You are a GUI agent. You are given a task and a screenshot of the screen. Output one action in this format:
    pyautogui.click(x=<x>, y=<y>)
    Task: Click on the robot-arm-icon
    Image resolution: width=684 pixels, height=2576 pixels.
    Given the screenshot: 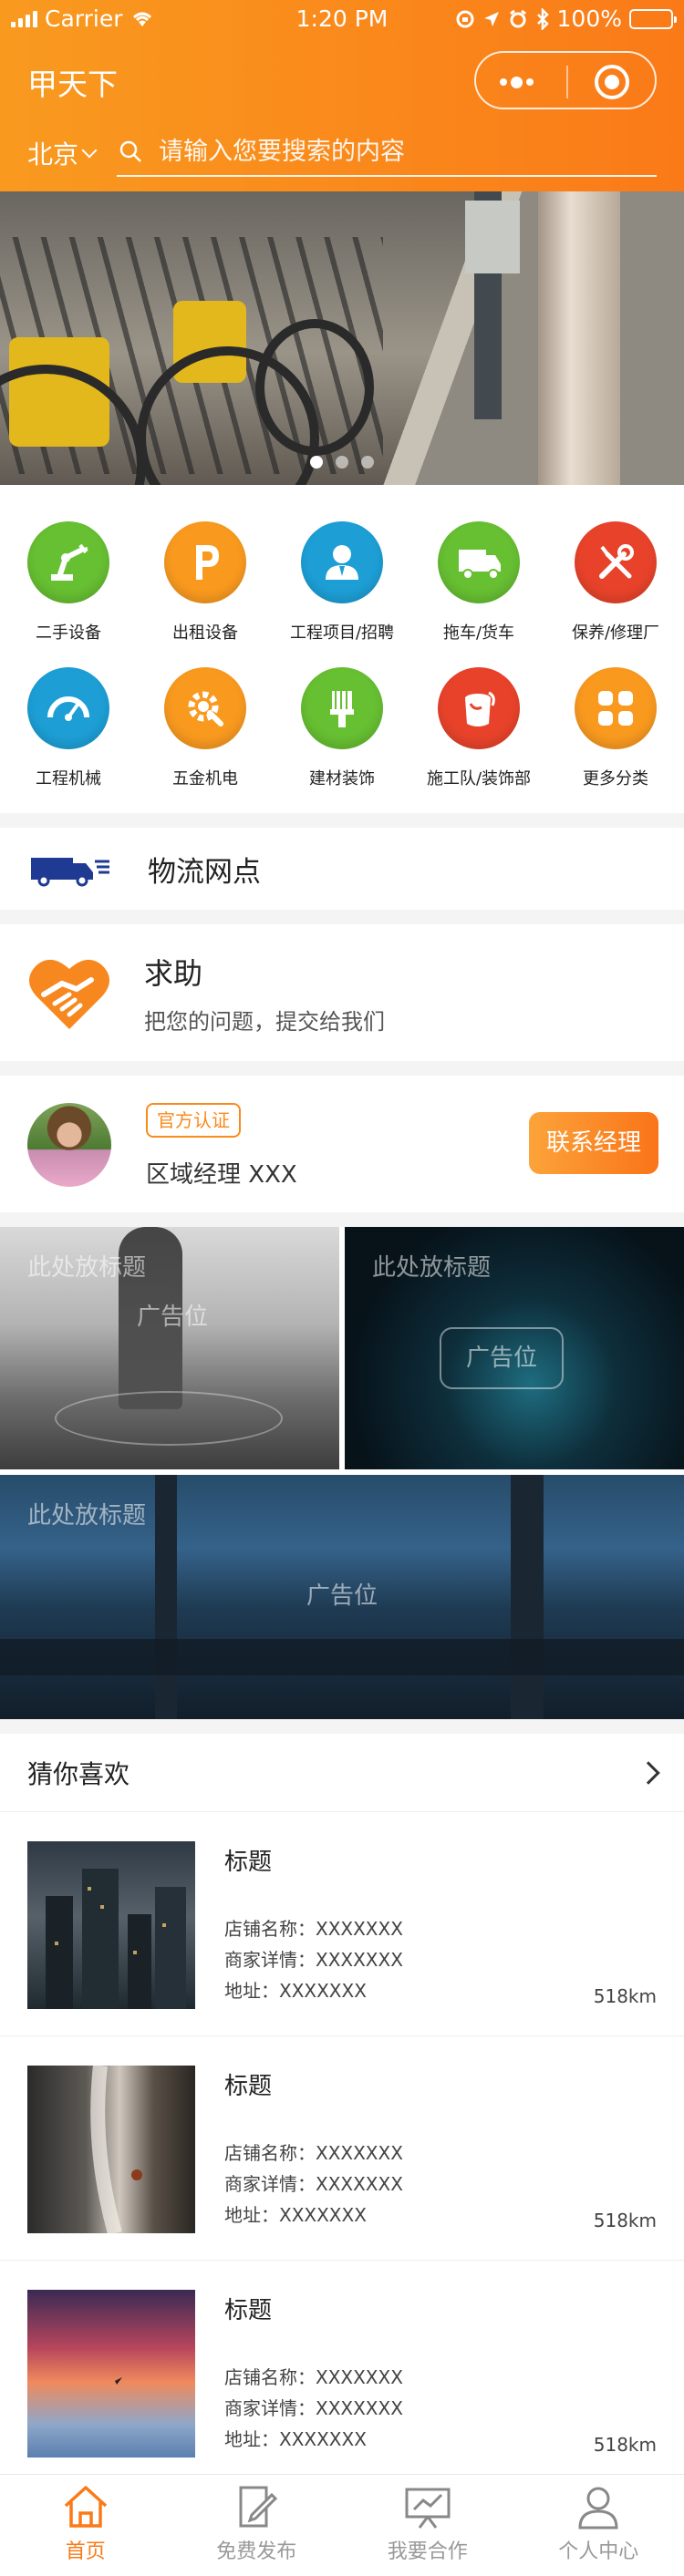 What is the action you would take?
    pyautogui.click(x=68, y=562)
    